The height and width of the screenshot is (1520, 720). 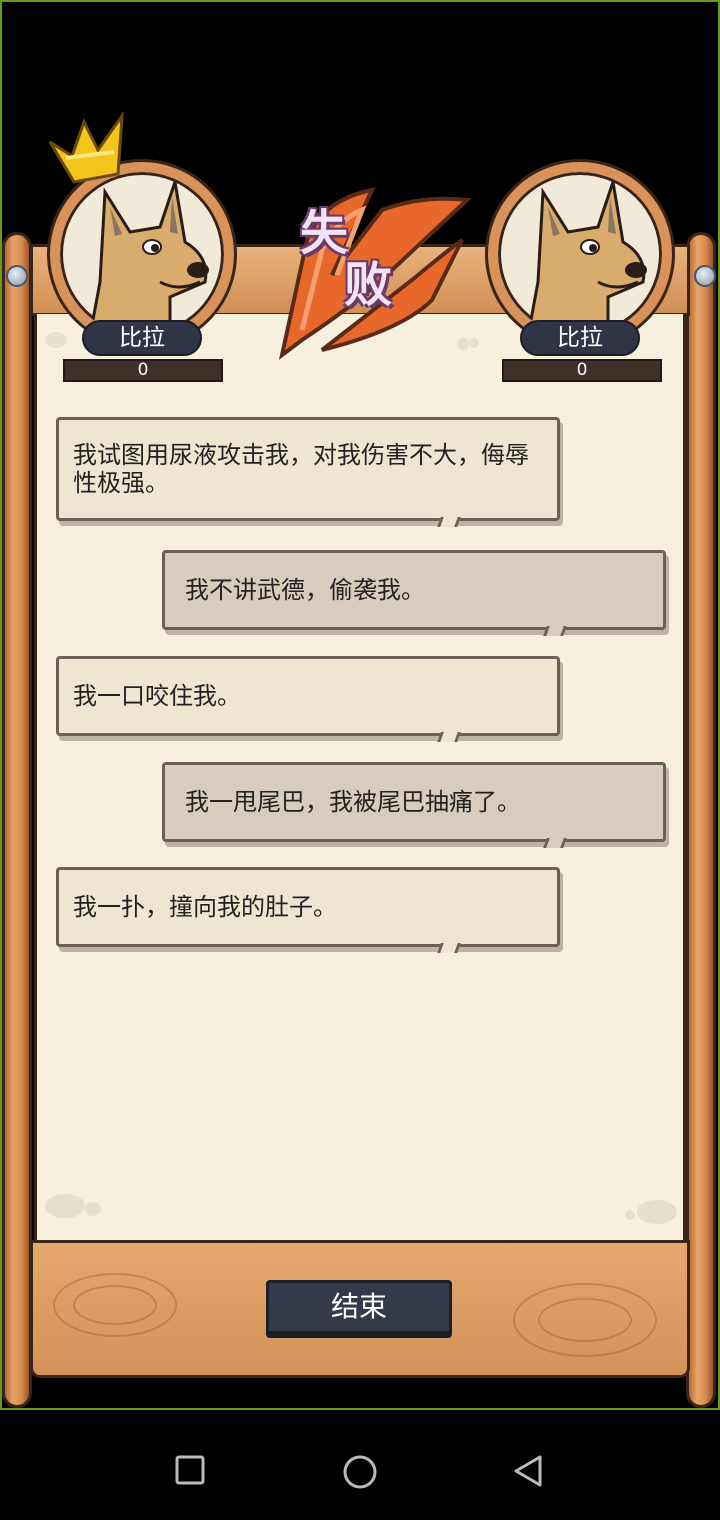 I want to click on left-wood-post, so click(x=17, y=820).